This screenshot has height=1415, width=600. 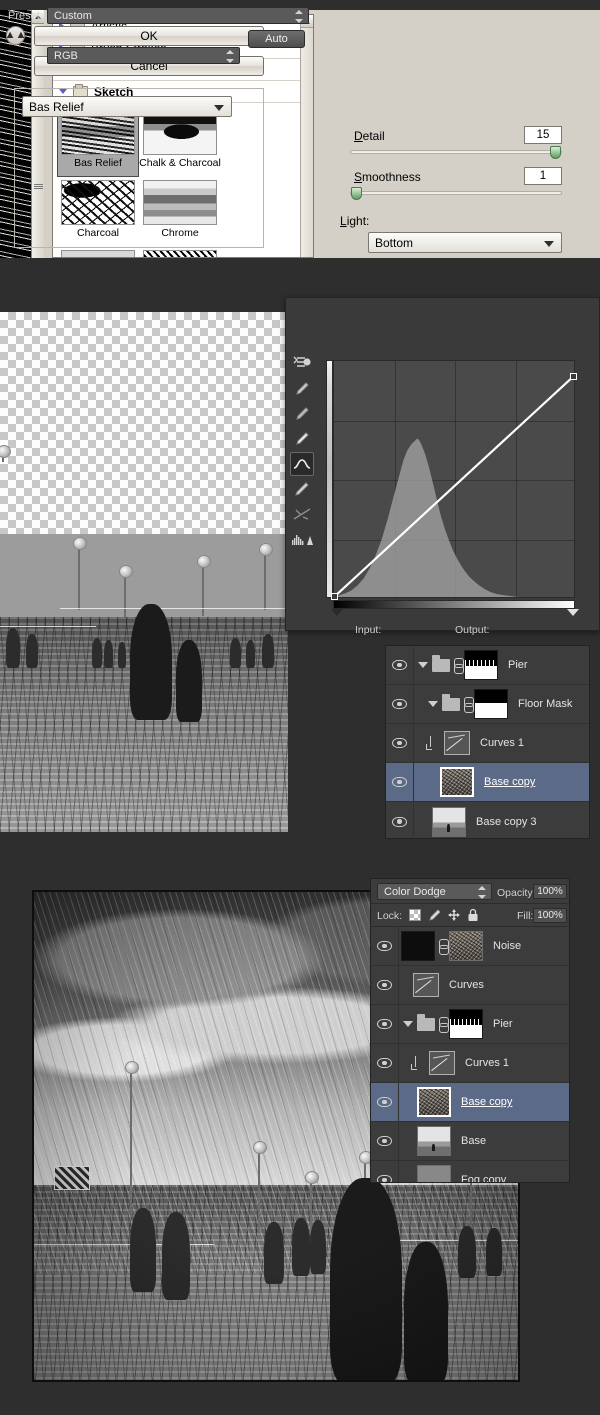 What do you see at coordinates (334, 596) in the screenshot?
I see `curve-control-point-black` at bounding box center [334, 596].